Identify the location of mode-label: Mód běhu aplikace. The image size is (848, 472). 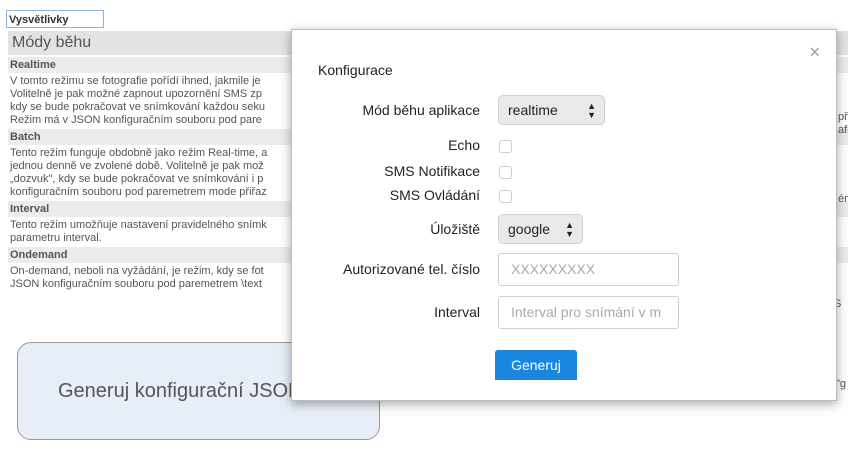
(421, 110).